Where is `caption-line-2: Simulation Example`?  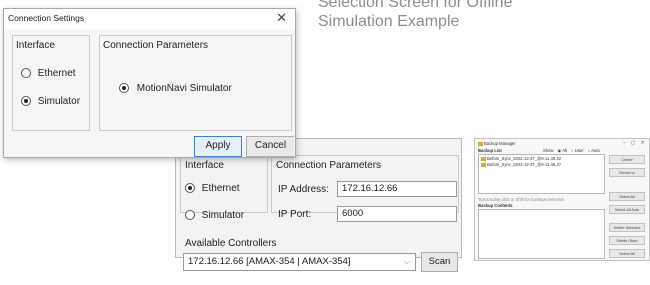 caption-line-2: Simulation Example is located at coordinates (389, 21).